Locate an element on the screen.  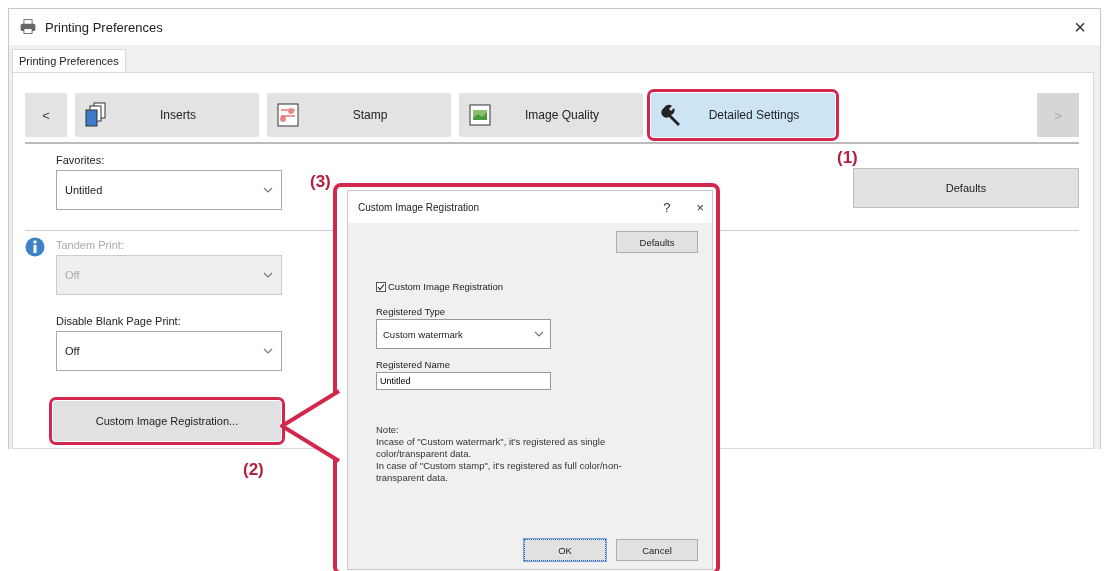
note-text: Note: is located at coordinates (388, 430).